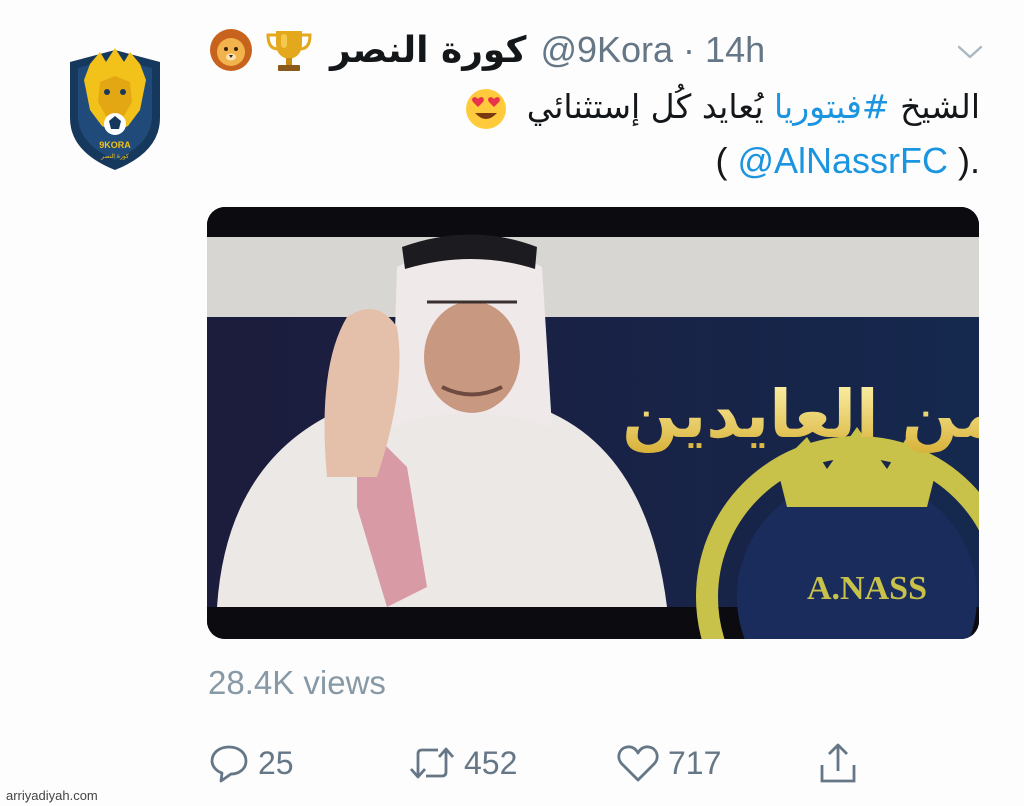 This screenshot has height=806, width=1024. What do you see at coordinates (800, 414) in the screenshot?
I see `calligraphy-text: من العايدين` at bounding box center [800, 414].